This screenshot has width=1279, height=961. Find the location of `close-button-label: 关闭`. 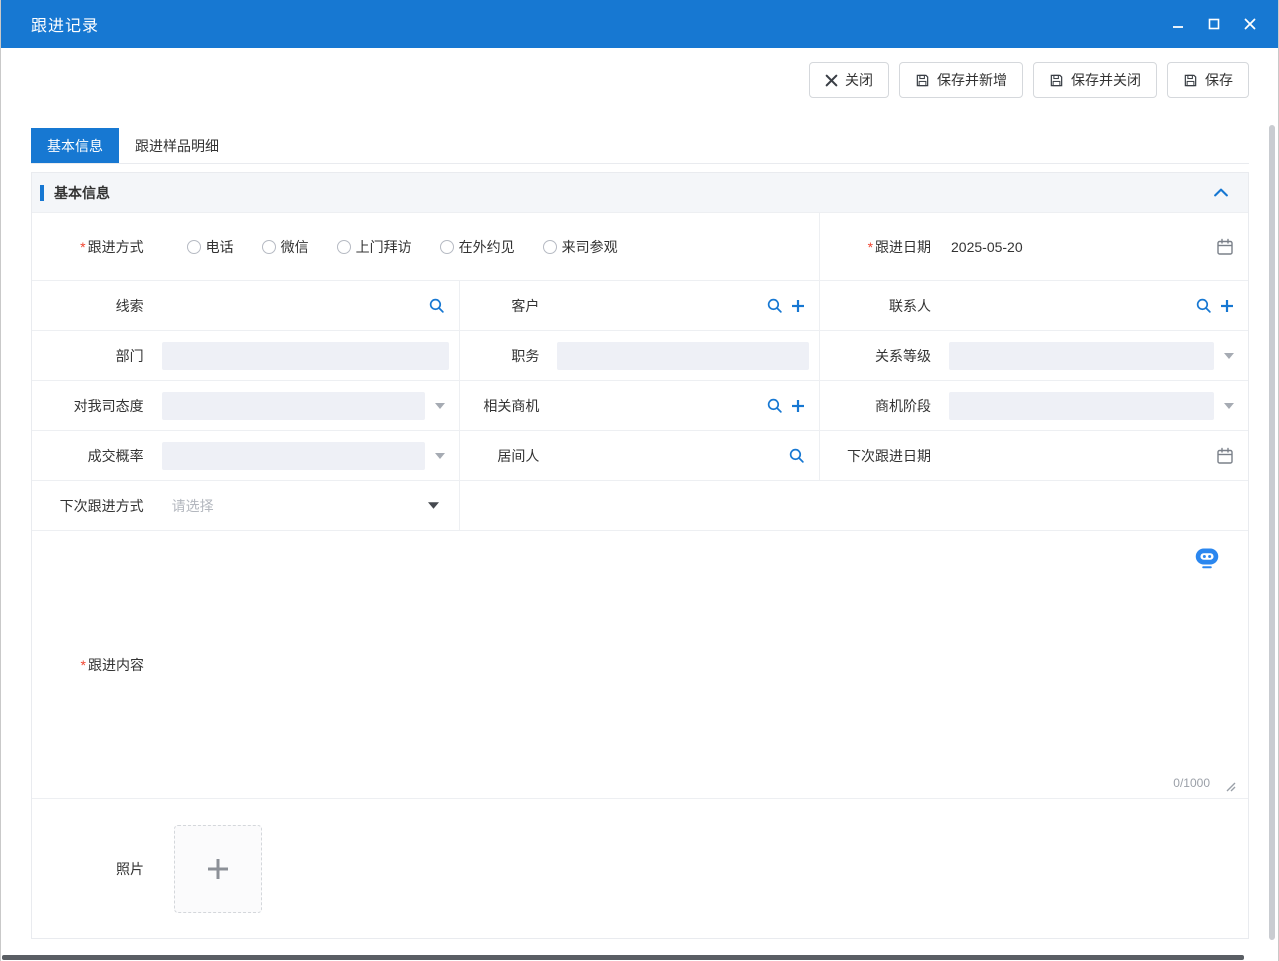

close-button-label: 关闭 is located at coordinates (859, 80).